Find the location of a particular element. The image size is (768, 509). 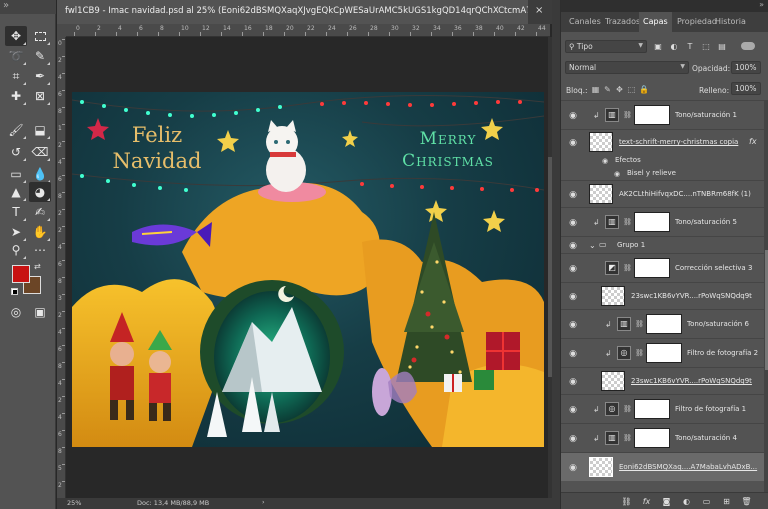

filter-type-icon: T is located at coordinates (690, 47).